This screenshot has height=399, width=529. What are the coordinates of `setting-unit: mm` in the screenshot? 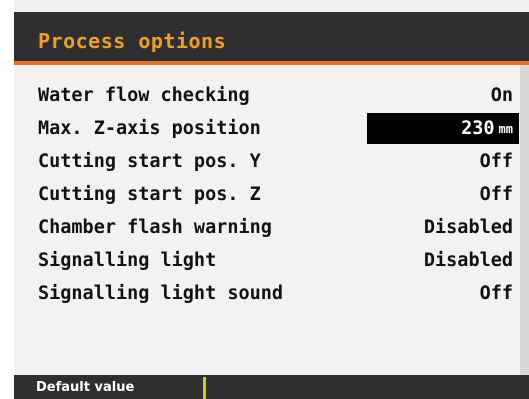 It's located at (505, 128).